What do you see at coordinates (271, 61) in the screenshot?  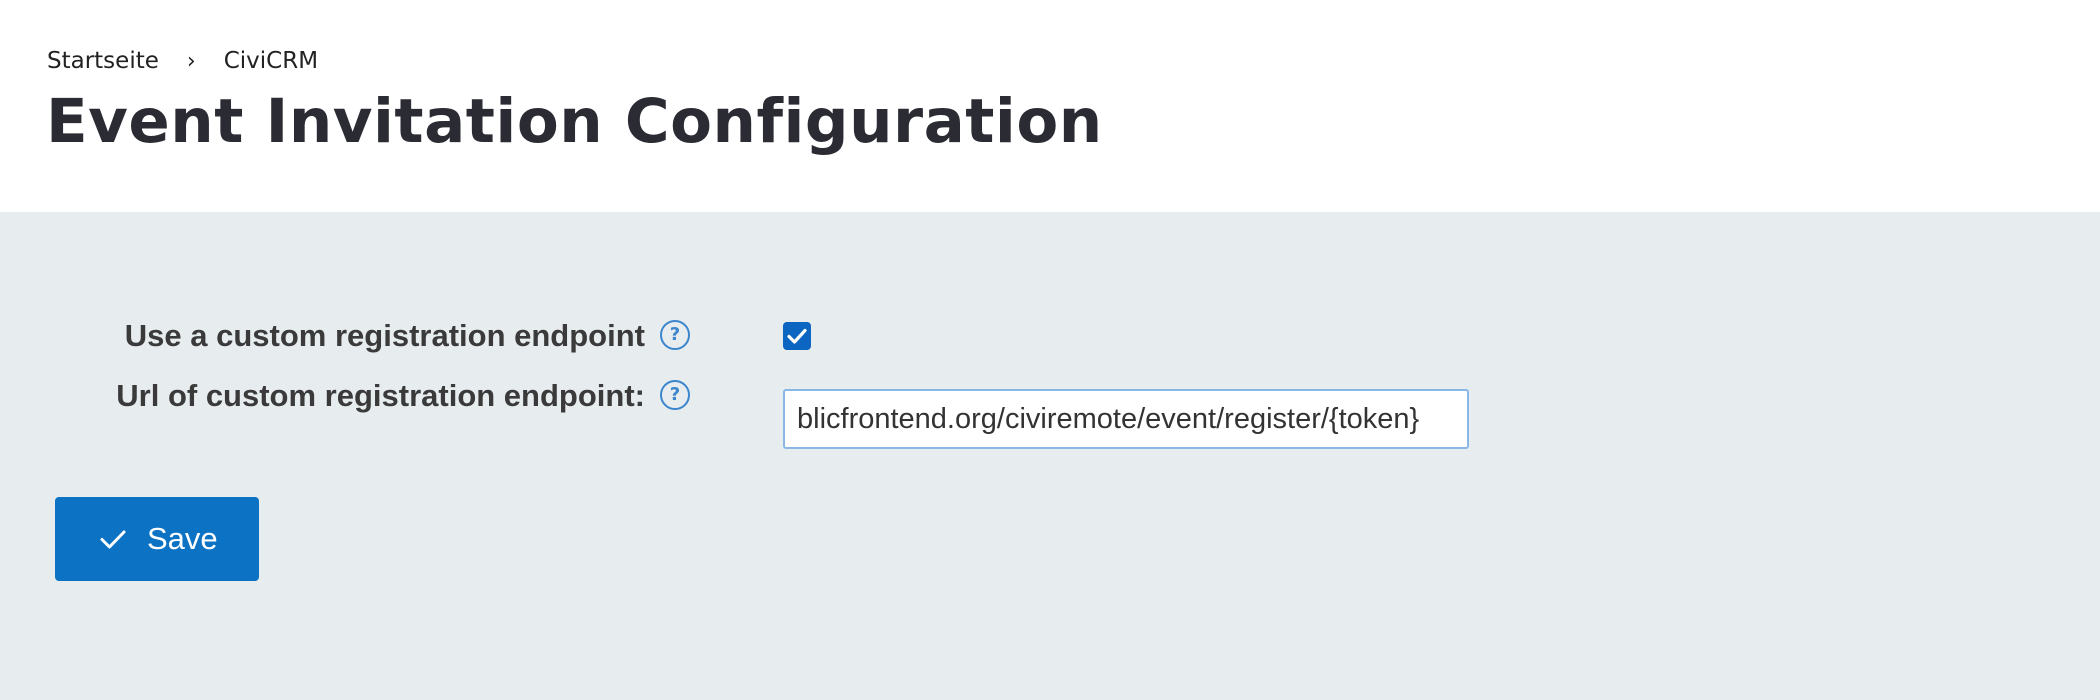 I see `breadcrumb-civicrm-link: CiviCRM` at bounding box center [271, 61].